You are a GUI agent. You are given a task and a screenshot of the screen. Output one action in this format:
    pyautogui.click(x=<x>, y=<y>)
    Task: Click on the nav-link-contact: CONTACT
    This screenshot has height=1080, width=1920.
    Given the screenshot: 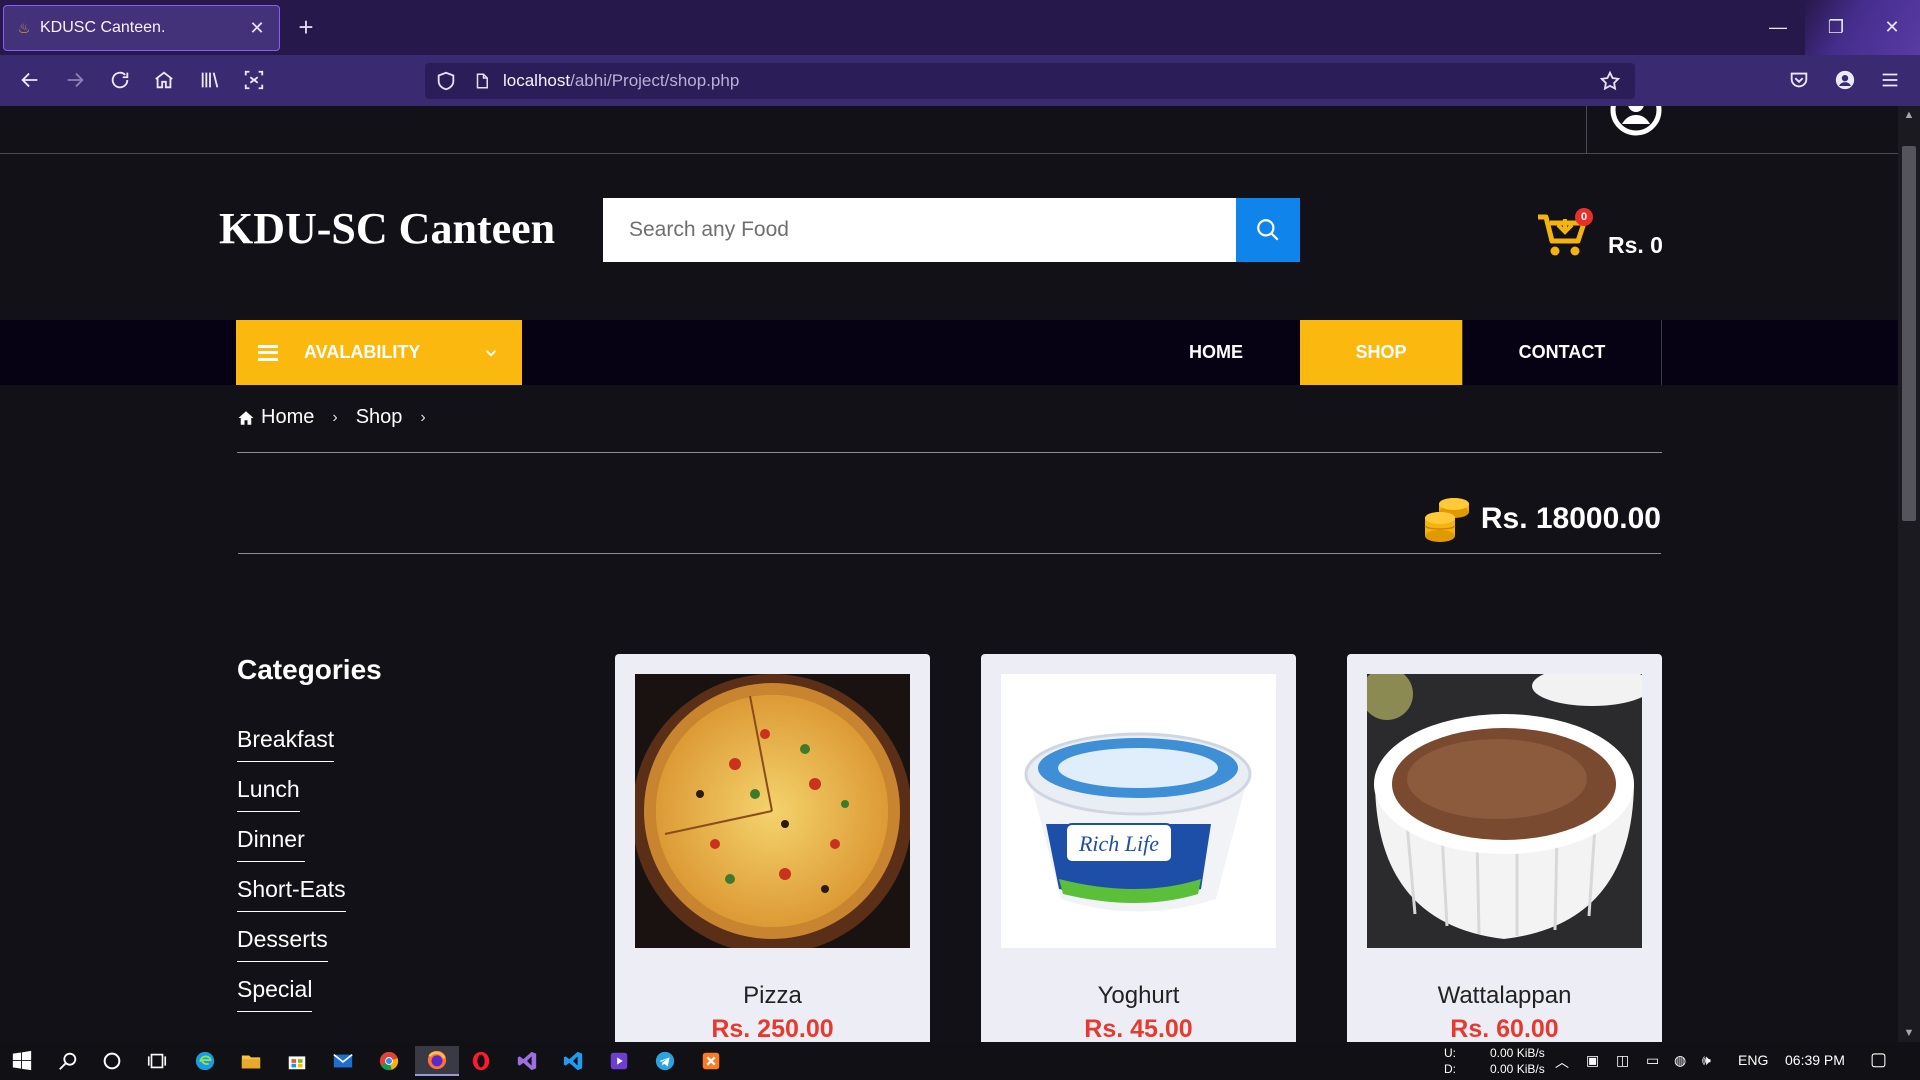 What is the action you would take?
    pyautogui.click(x=1562, y=352)
    